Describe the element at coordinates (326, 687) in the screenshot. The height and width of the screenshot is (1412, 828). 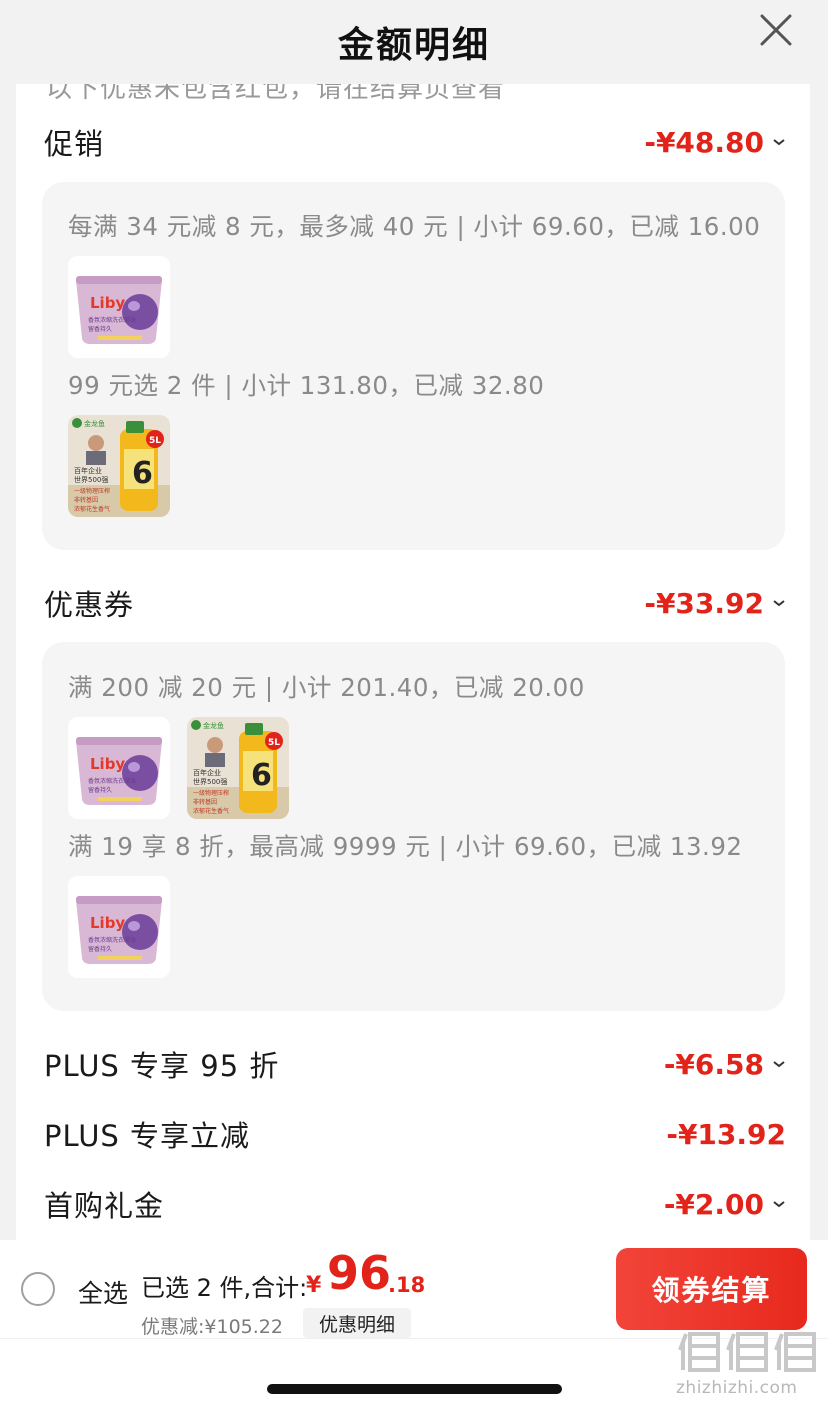
I see `coupon-rule-1: 满 200 减 20 元 | 小计 201.40，已减 20.00` at that location.